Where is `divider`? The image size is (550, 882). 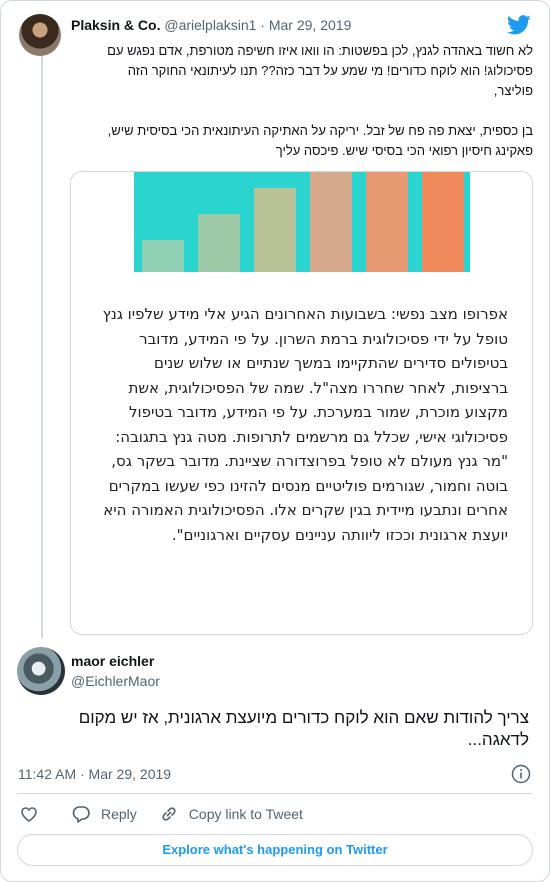 divider is located at coordinates (275, 793).